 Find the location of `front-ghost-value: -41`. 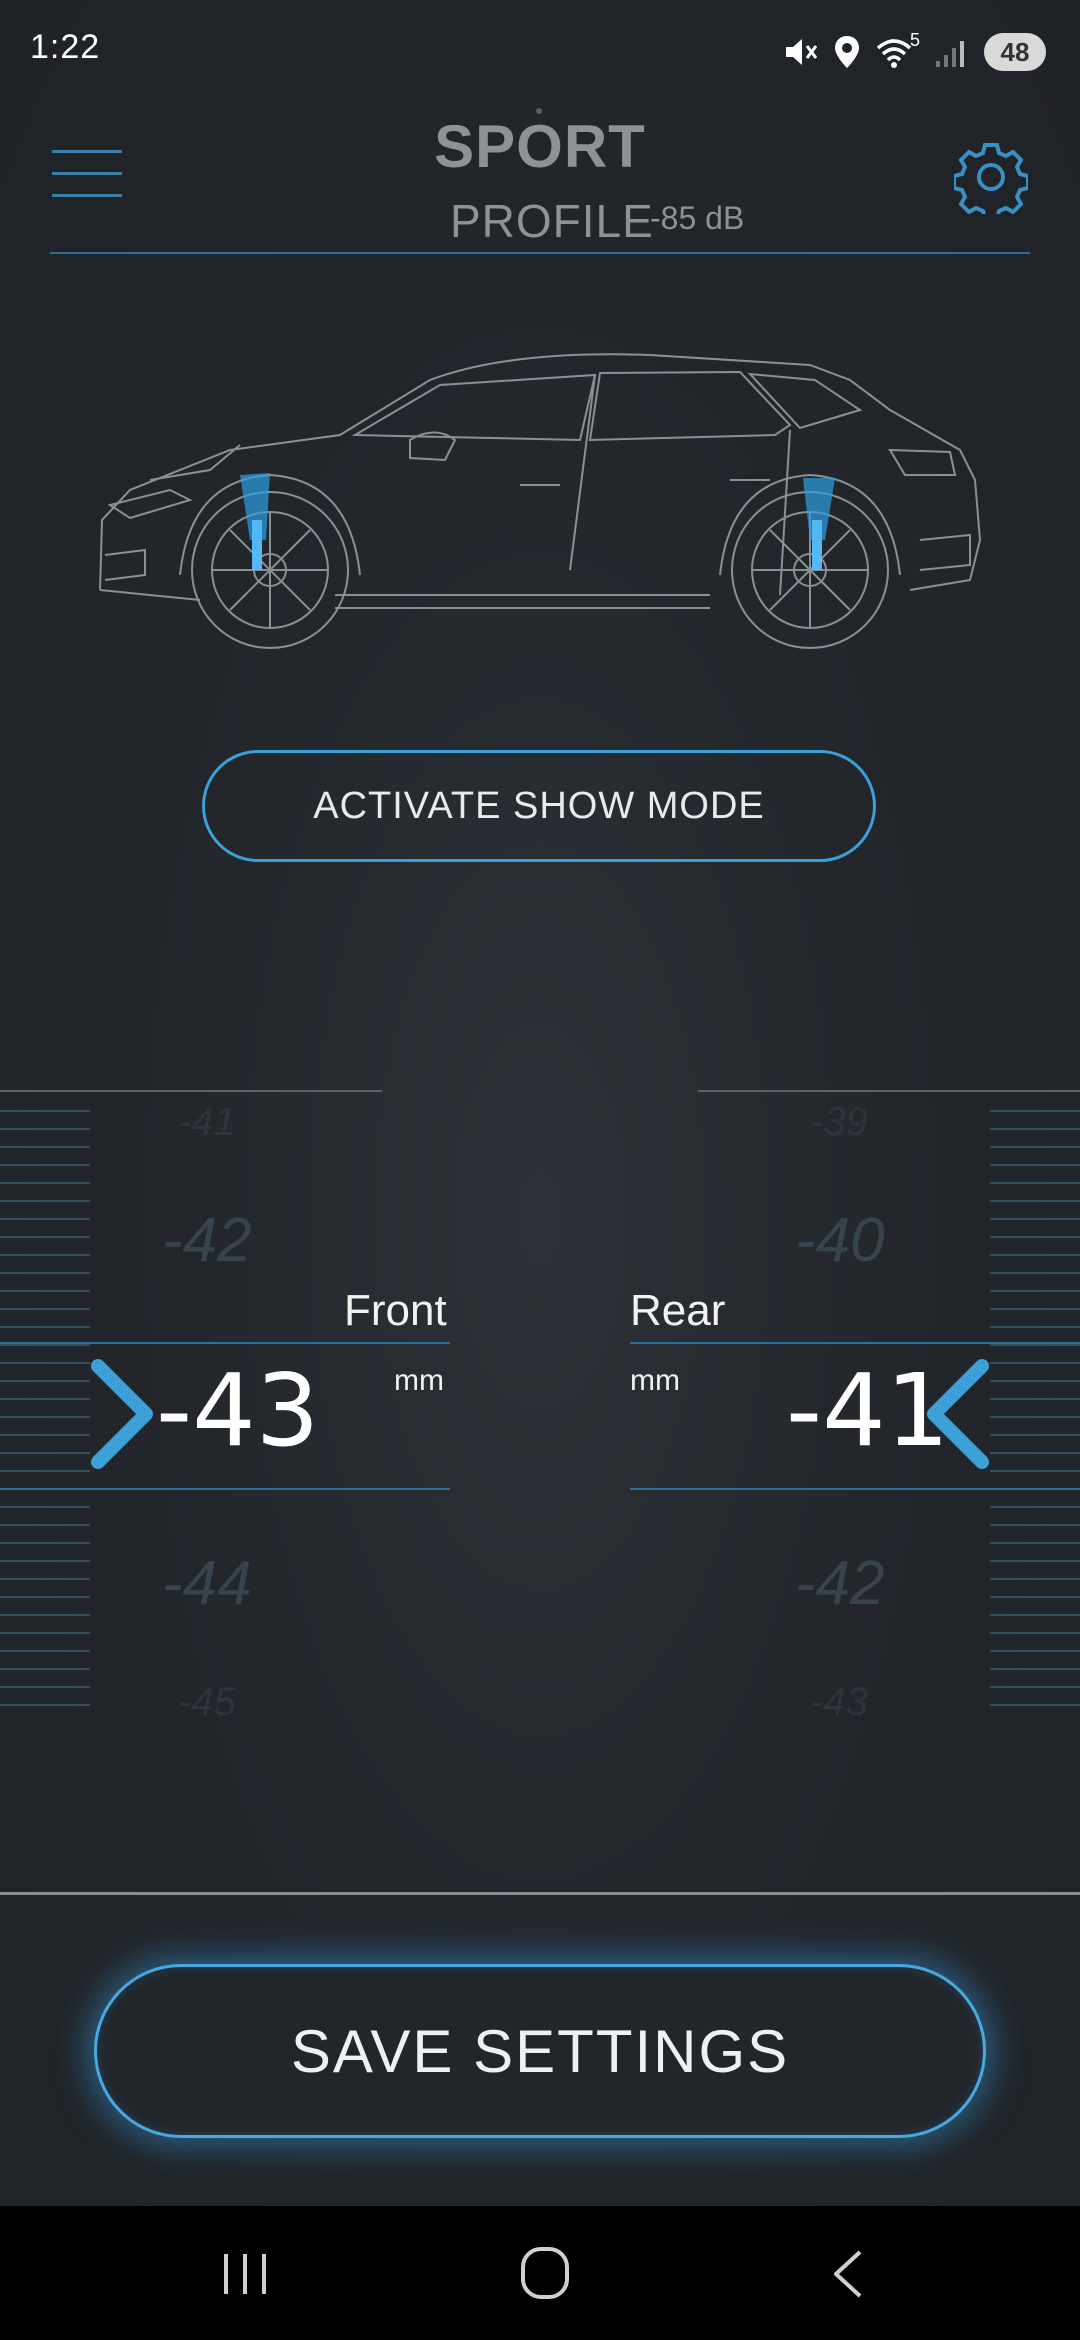

front-ghost-value: -41 is located at coordinates (207, 1122).